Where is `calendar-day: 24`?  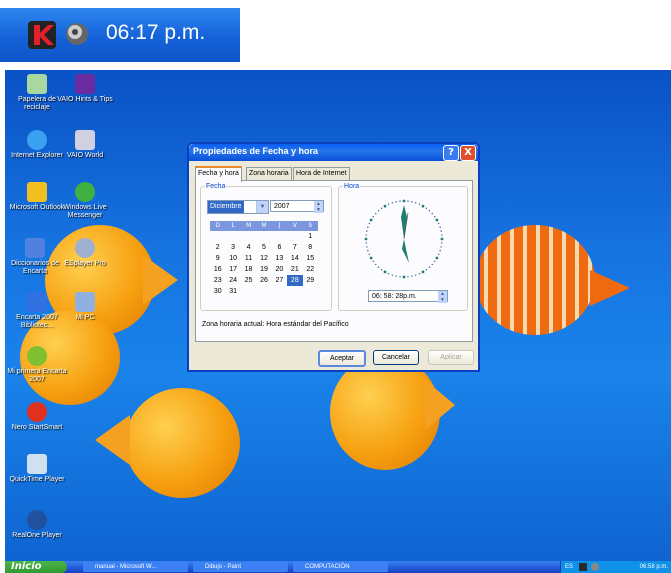 calendar-day: 24 is located at coordinates (232, 280).